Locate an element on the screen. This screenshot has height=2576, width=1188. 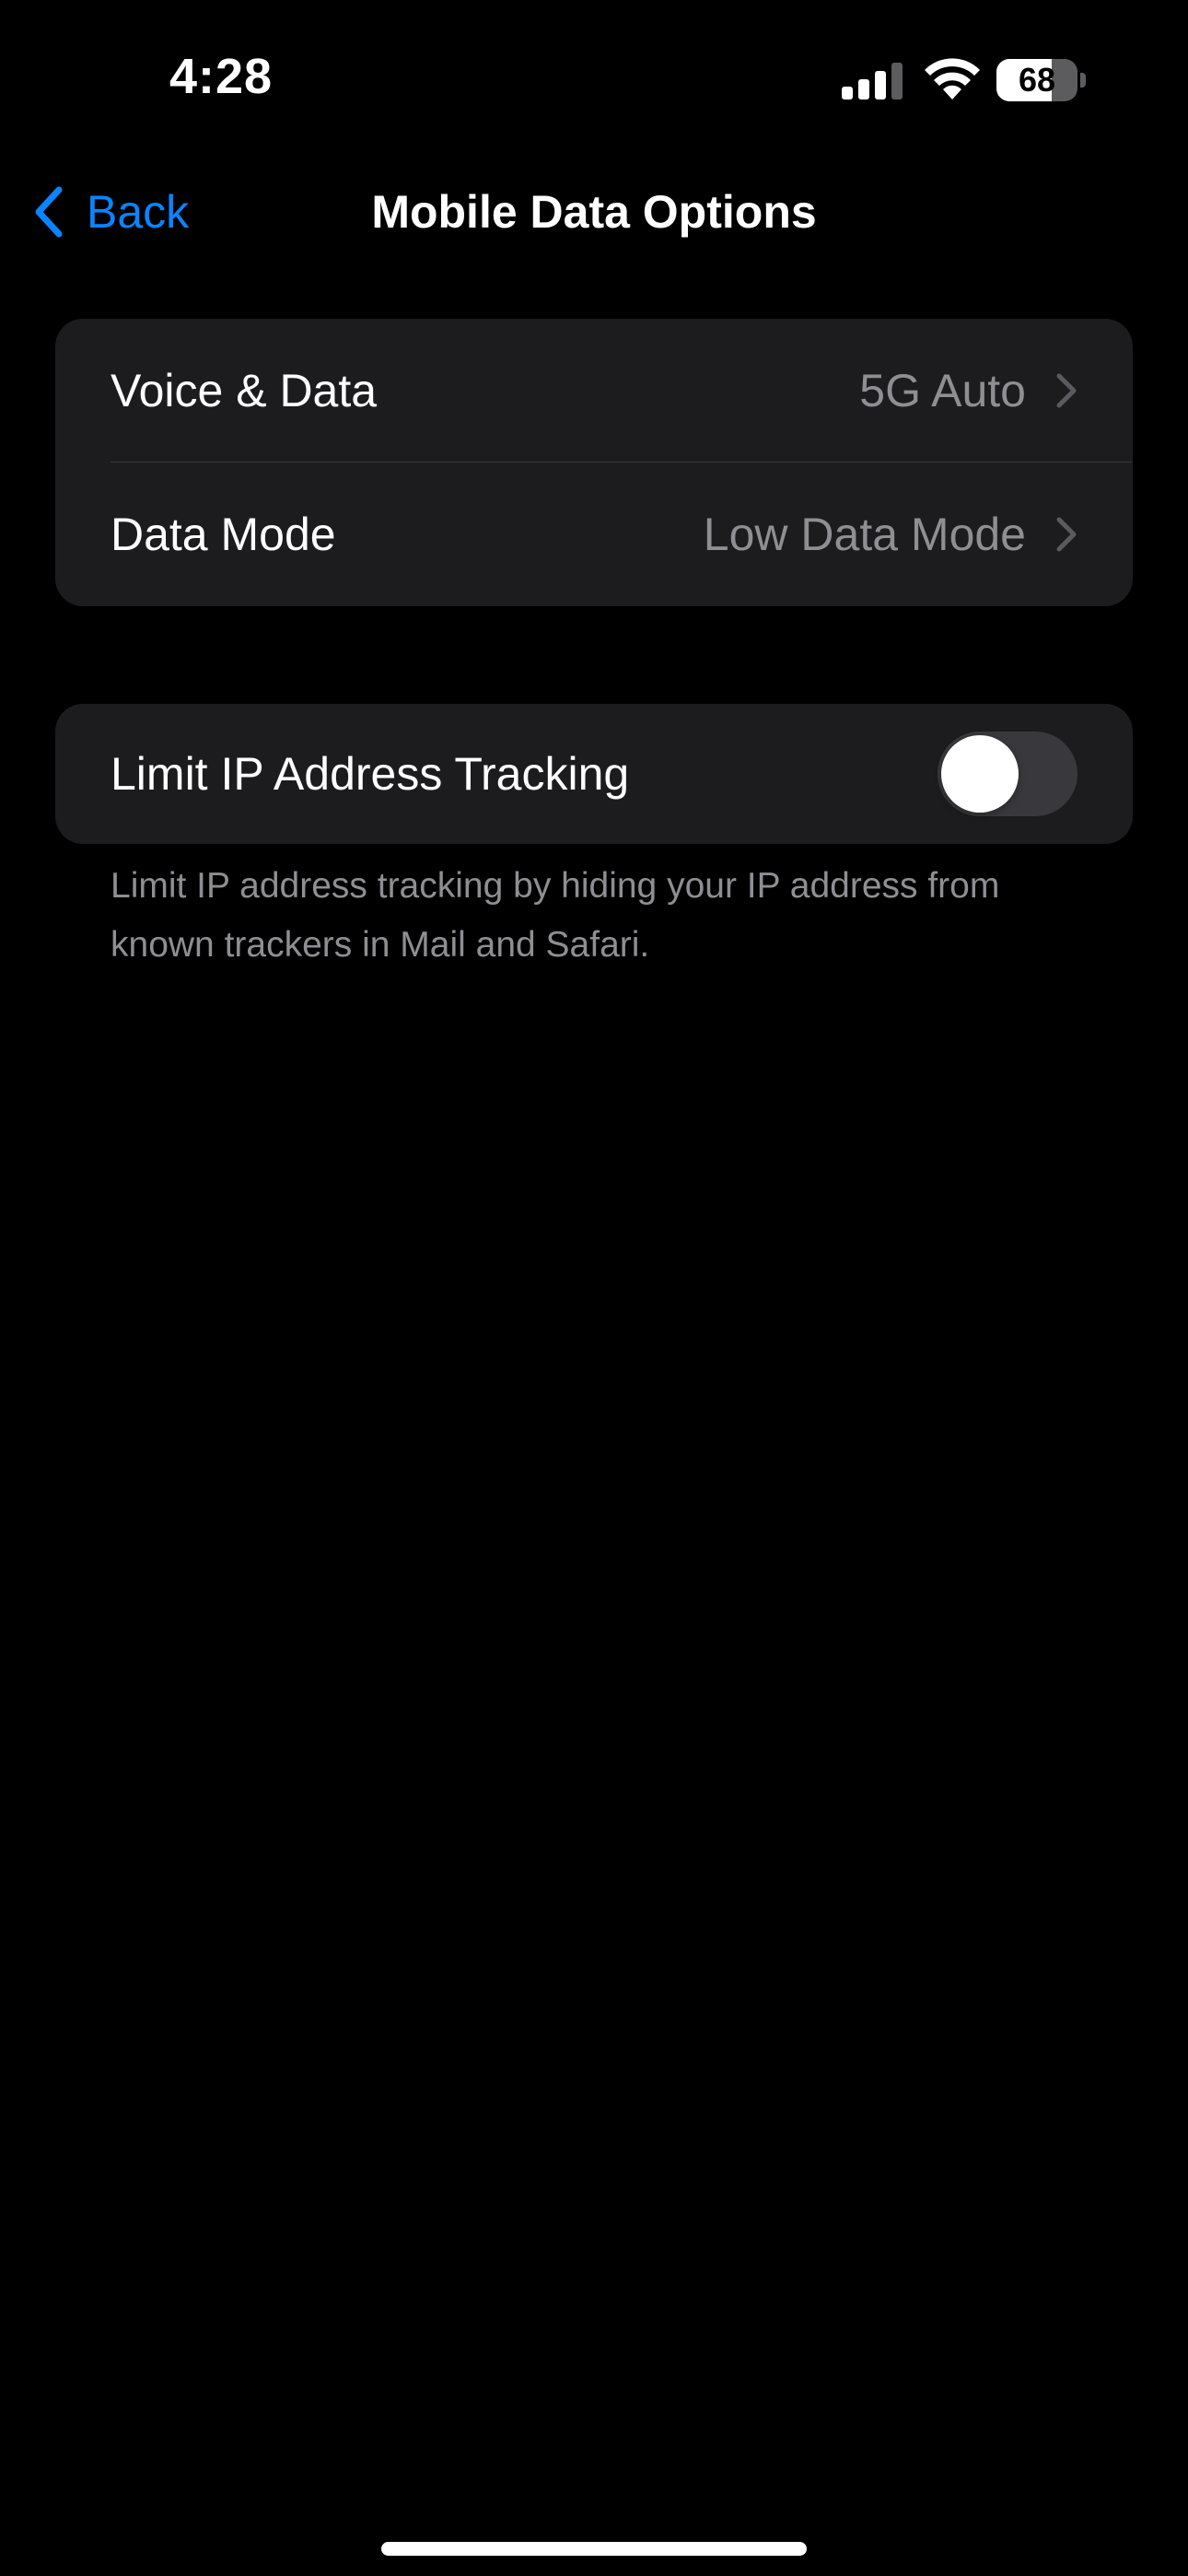
status-time: 4:28 is located at coordinates (221, 76).